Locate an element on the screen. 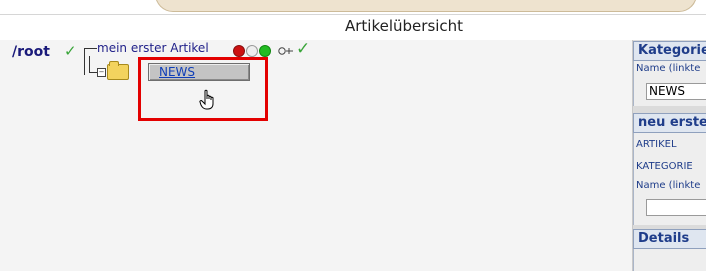  folder-icon is located at coordinates (118, 70).